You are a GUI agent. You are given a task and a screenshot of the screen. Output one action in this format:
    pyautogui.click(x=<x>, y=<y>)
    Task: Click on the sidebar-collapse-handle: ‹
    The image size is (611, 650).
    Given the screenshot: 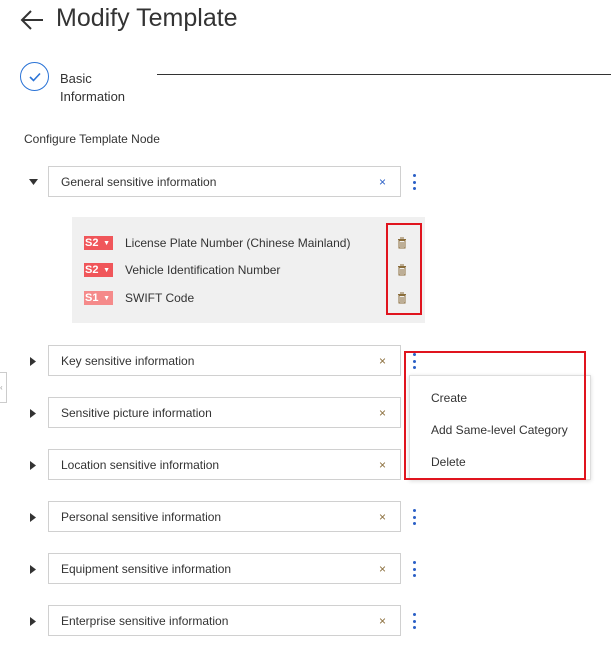 What is the action you would take?
    pyautogui.click(x=3, y=387)
    